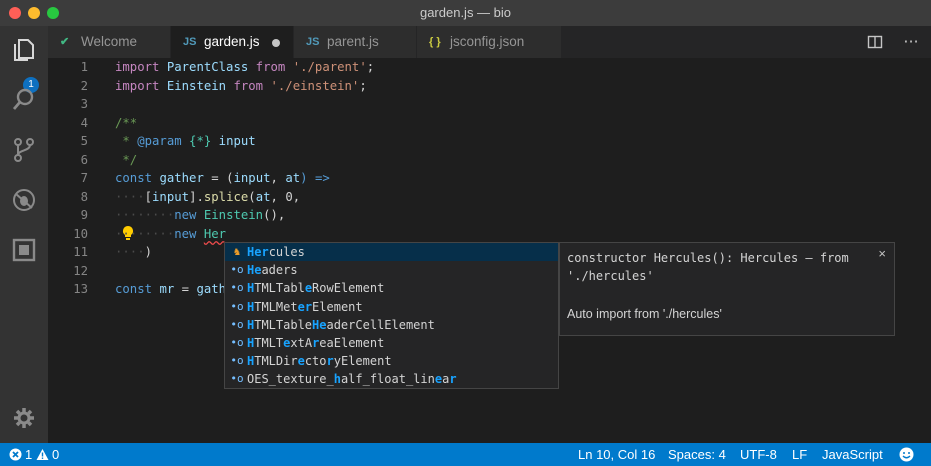 Image resolution: width=931 pixels, height=466 pixels. What do you see at coordinates (237, 251) in the screenshot?
I see `class-icon: ♞` at bounding box center [237, 251].